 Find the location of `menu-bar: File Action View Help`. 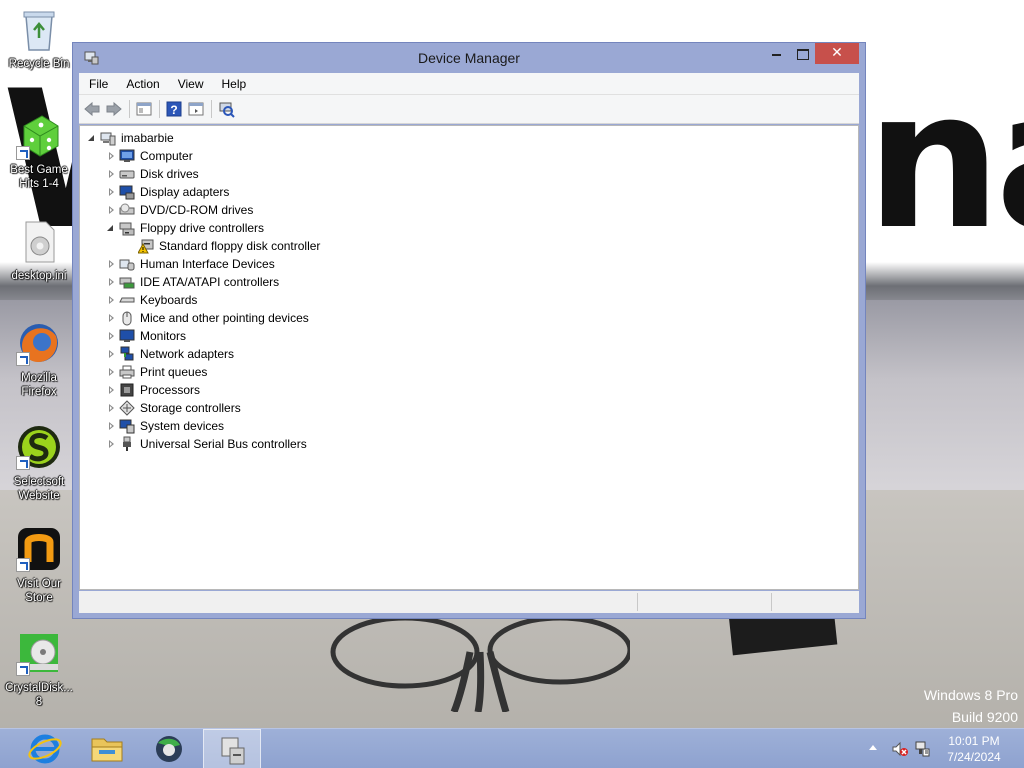

menu-bar: File Action View Help is located at coordinates (469, 84).